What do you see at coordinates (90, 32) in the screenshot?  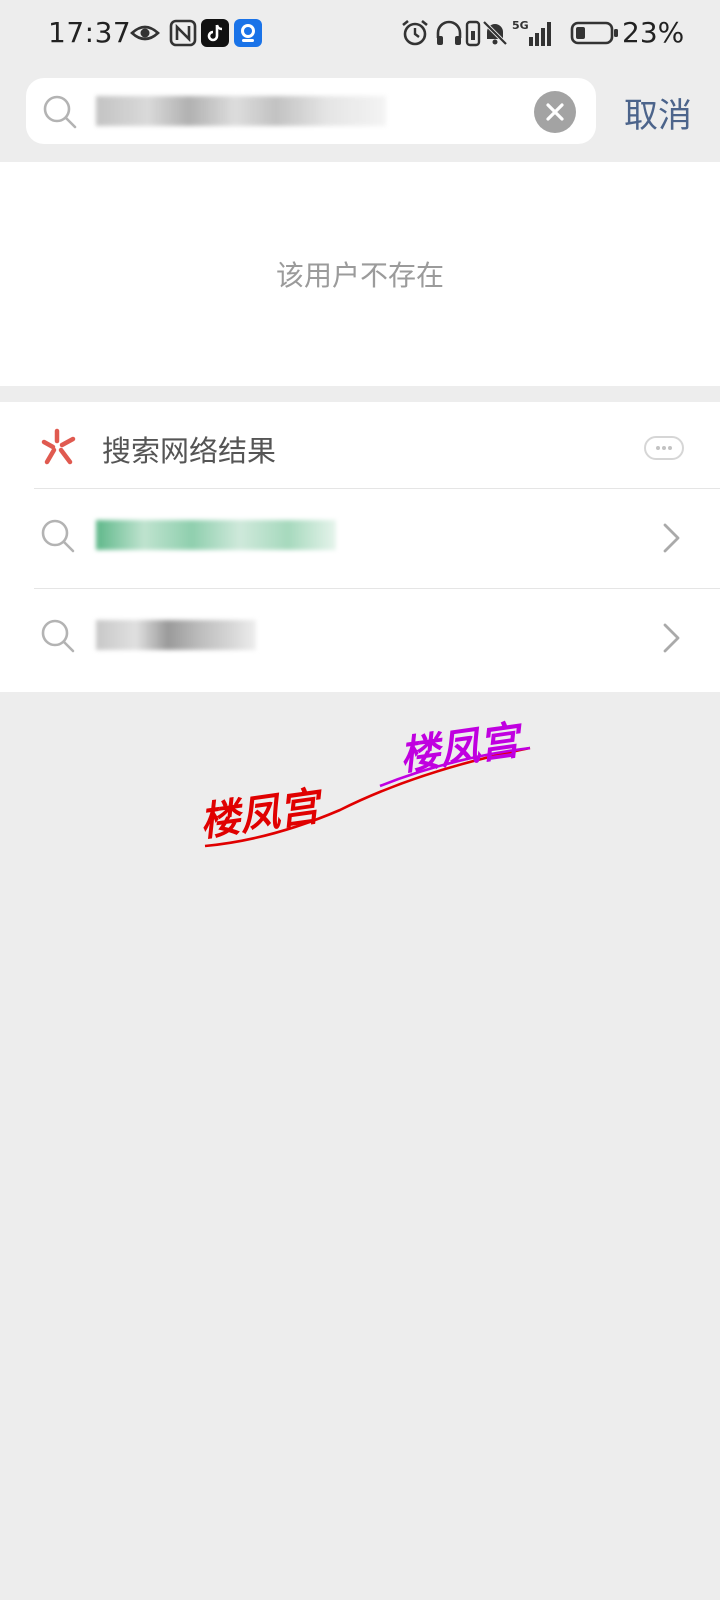 I see `status-time: 17:37` at bounding box center [90, 32].